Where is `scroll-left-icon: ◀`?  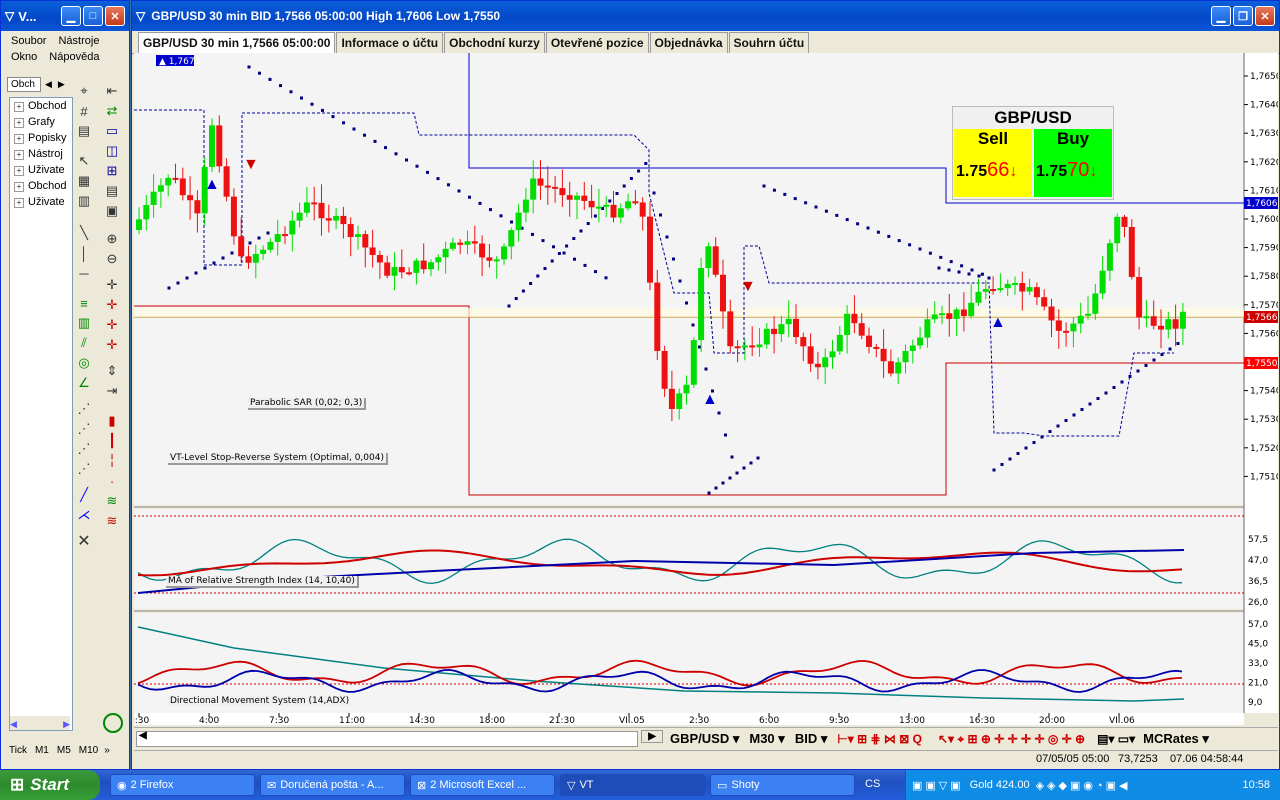
scroll-left-icon: ◀ is located at coordinates (143, 735).